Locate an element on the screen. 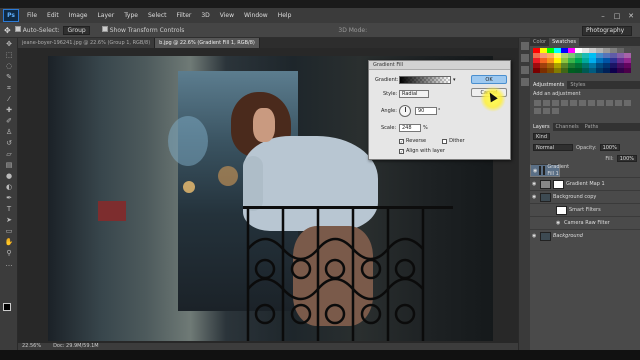  channel-mixer-icon is located at coordinates (618, 103).